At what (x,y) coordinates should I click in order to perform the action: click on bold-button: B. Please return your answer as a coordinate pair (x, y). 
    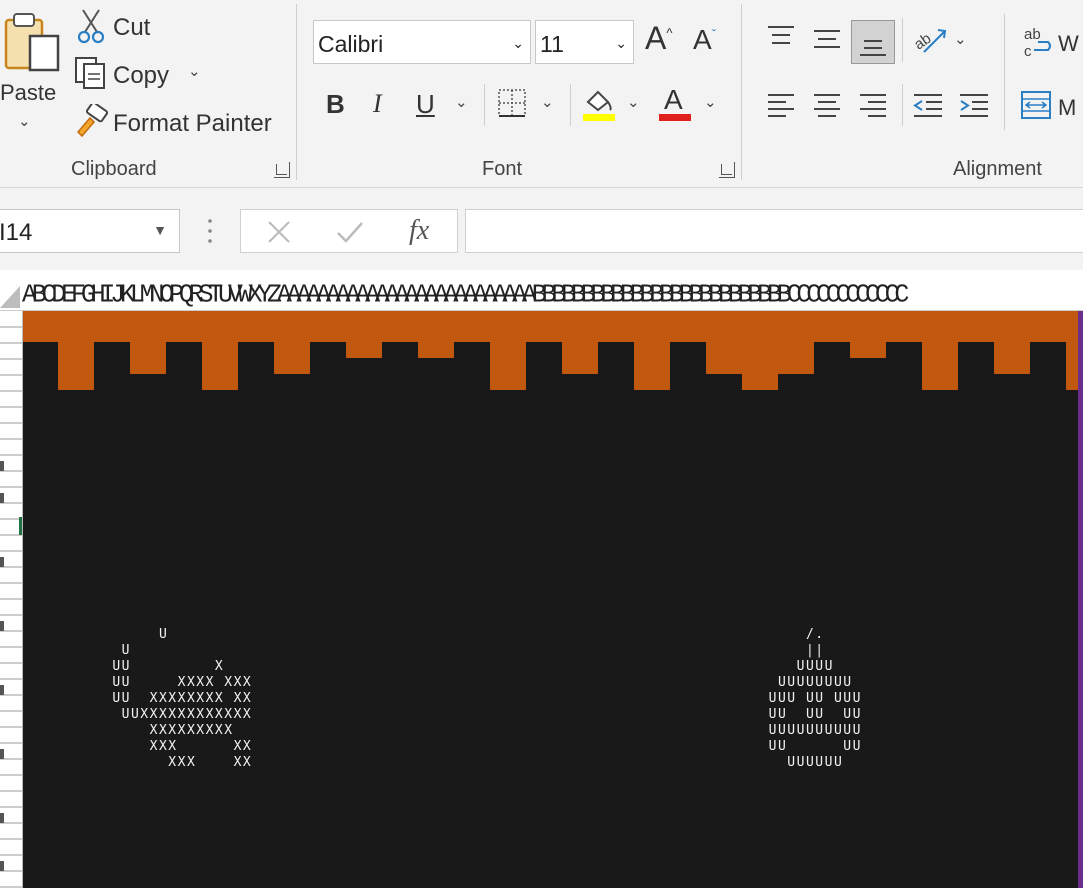
    Looking at the image, I should click on (335, 104).